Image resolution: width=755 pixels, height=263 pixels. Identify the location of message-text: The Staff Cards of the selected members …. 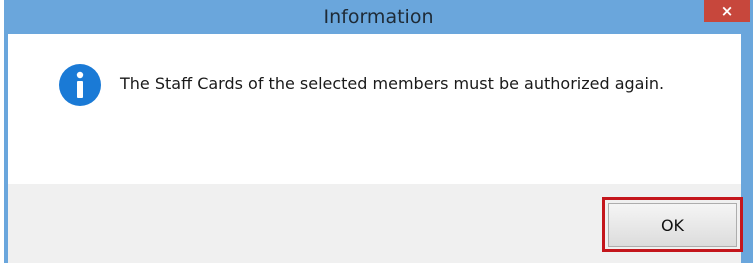
(392, 83).